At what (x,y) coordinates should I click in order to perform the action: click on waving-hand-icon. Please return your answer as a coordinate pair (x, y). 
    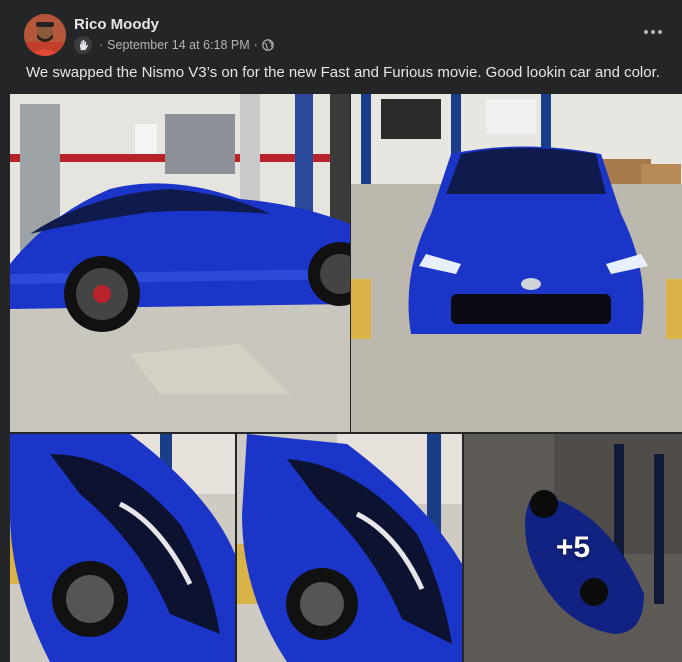
    Looking at the image, I should click on (83, 45).